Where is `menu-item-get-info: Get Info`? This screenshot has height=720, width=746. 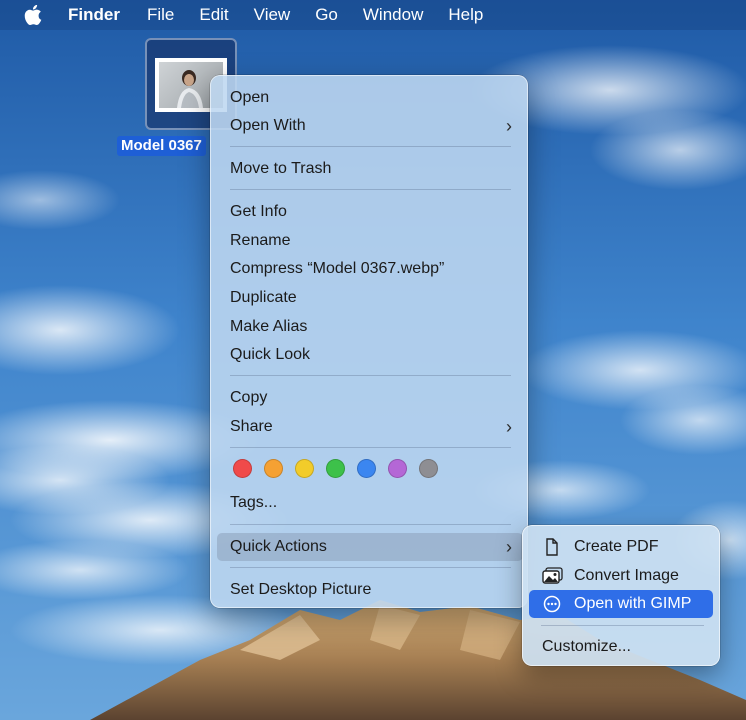
menu-item-get-info: Get Info is located at coordinates (370, 212).